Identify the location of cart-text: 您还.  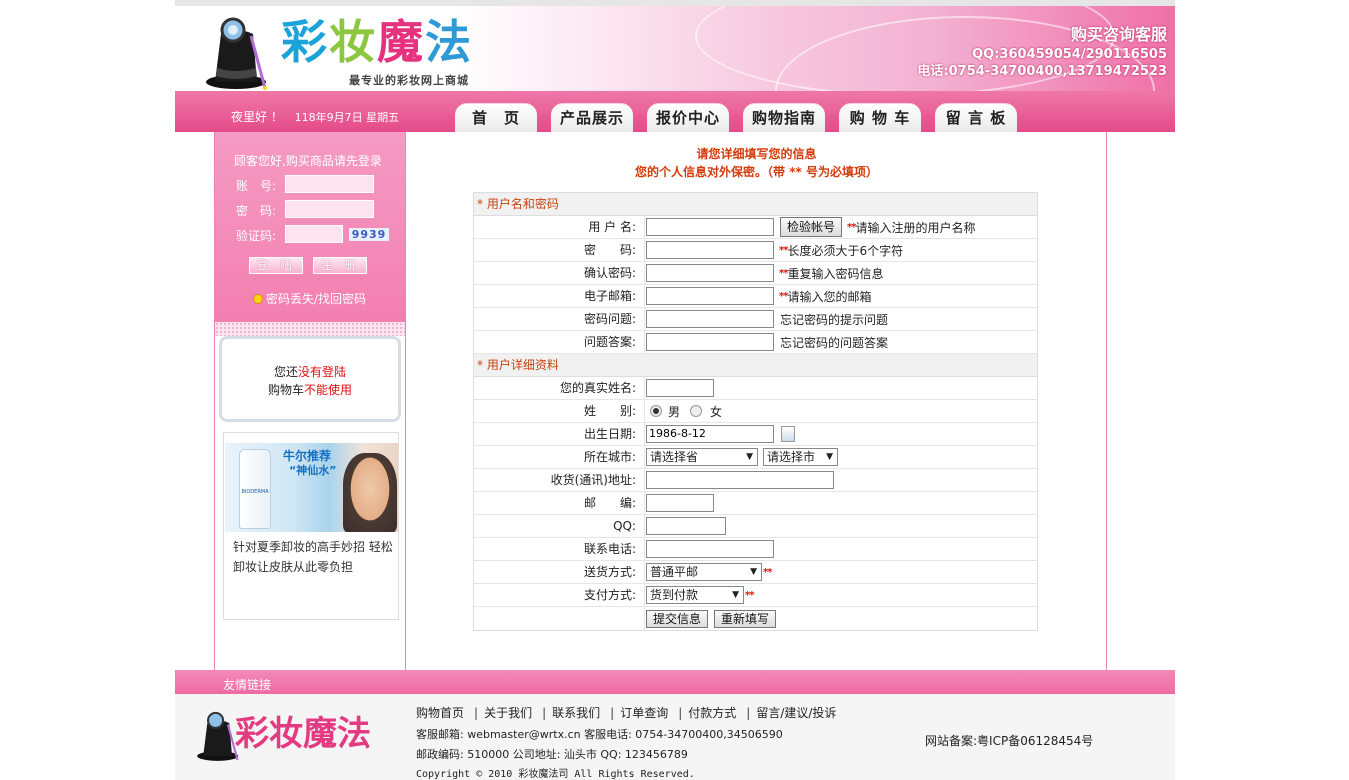
(285, 372).